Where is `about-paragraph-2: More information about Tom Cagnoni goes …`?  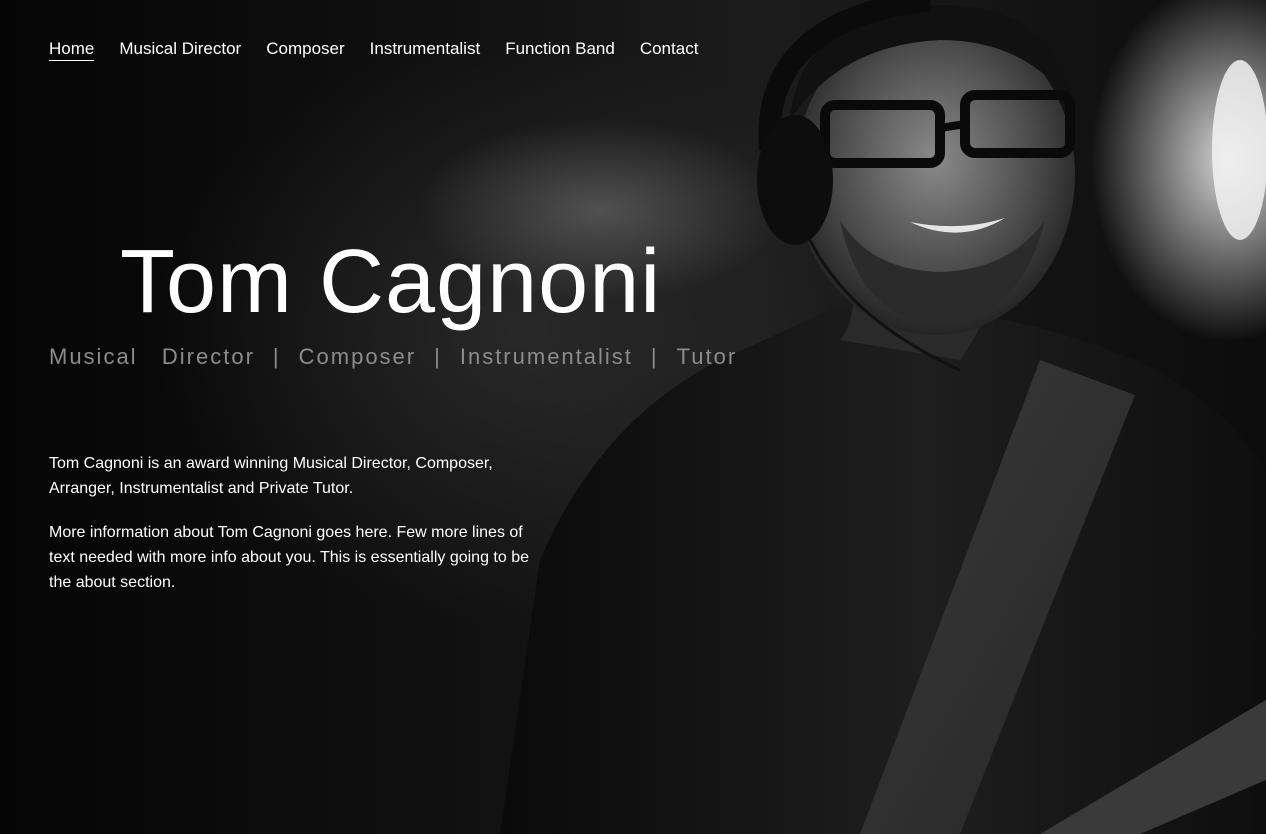 about-paragraph-2: More information about Tom Cagnoni goes … is located at coordinates (289, 557).